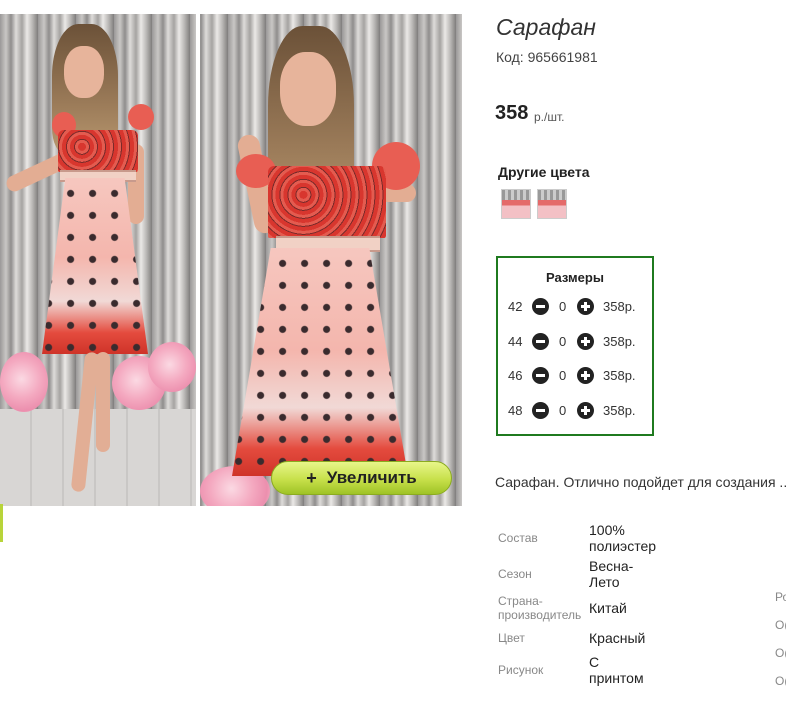 Image resolution: width=786 pixels, height=702 pixels. Describe the element at coordinates (623, 538) in the screenshot. I see `spec-value: 100% полиэстер` at that location.